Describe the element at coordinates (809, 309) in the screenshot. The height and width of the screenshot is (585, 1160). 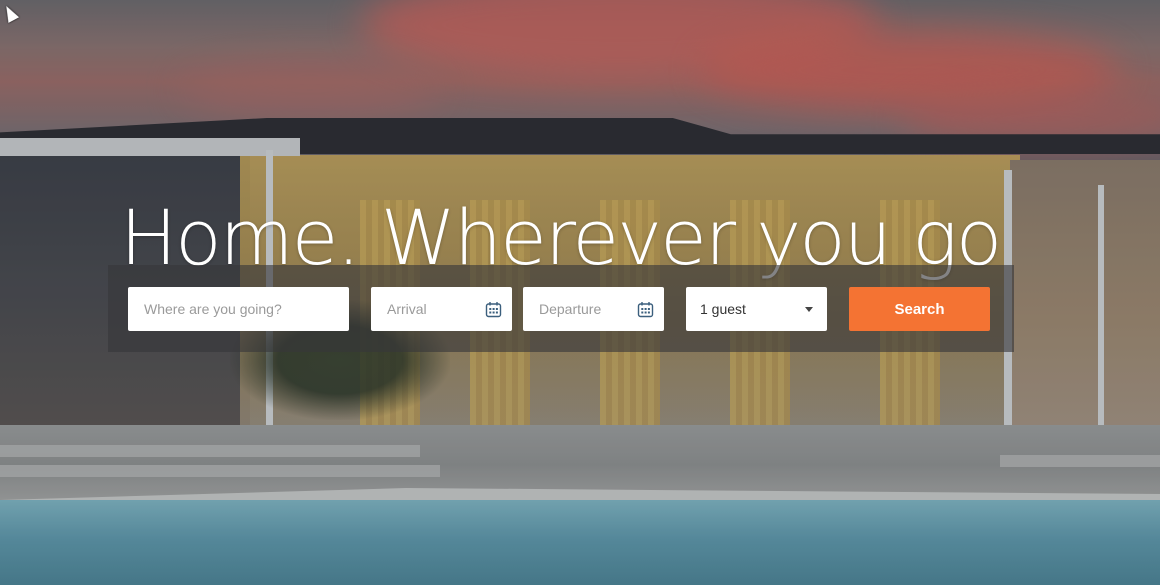
I see `chevron-down-icon` at that location.